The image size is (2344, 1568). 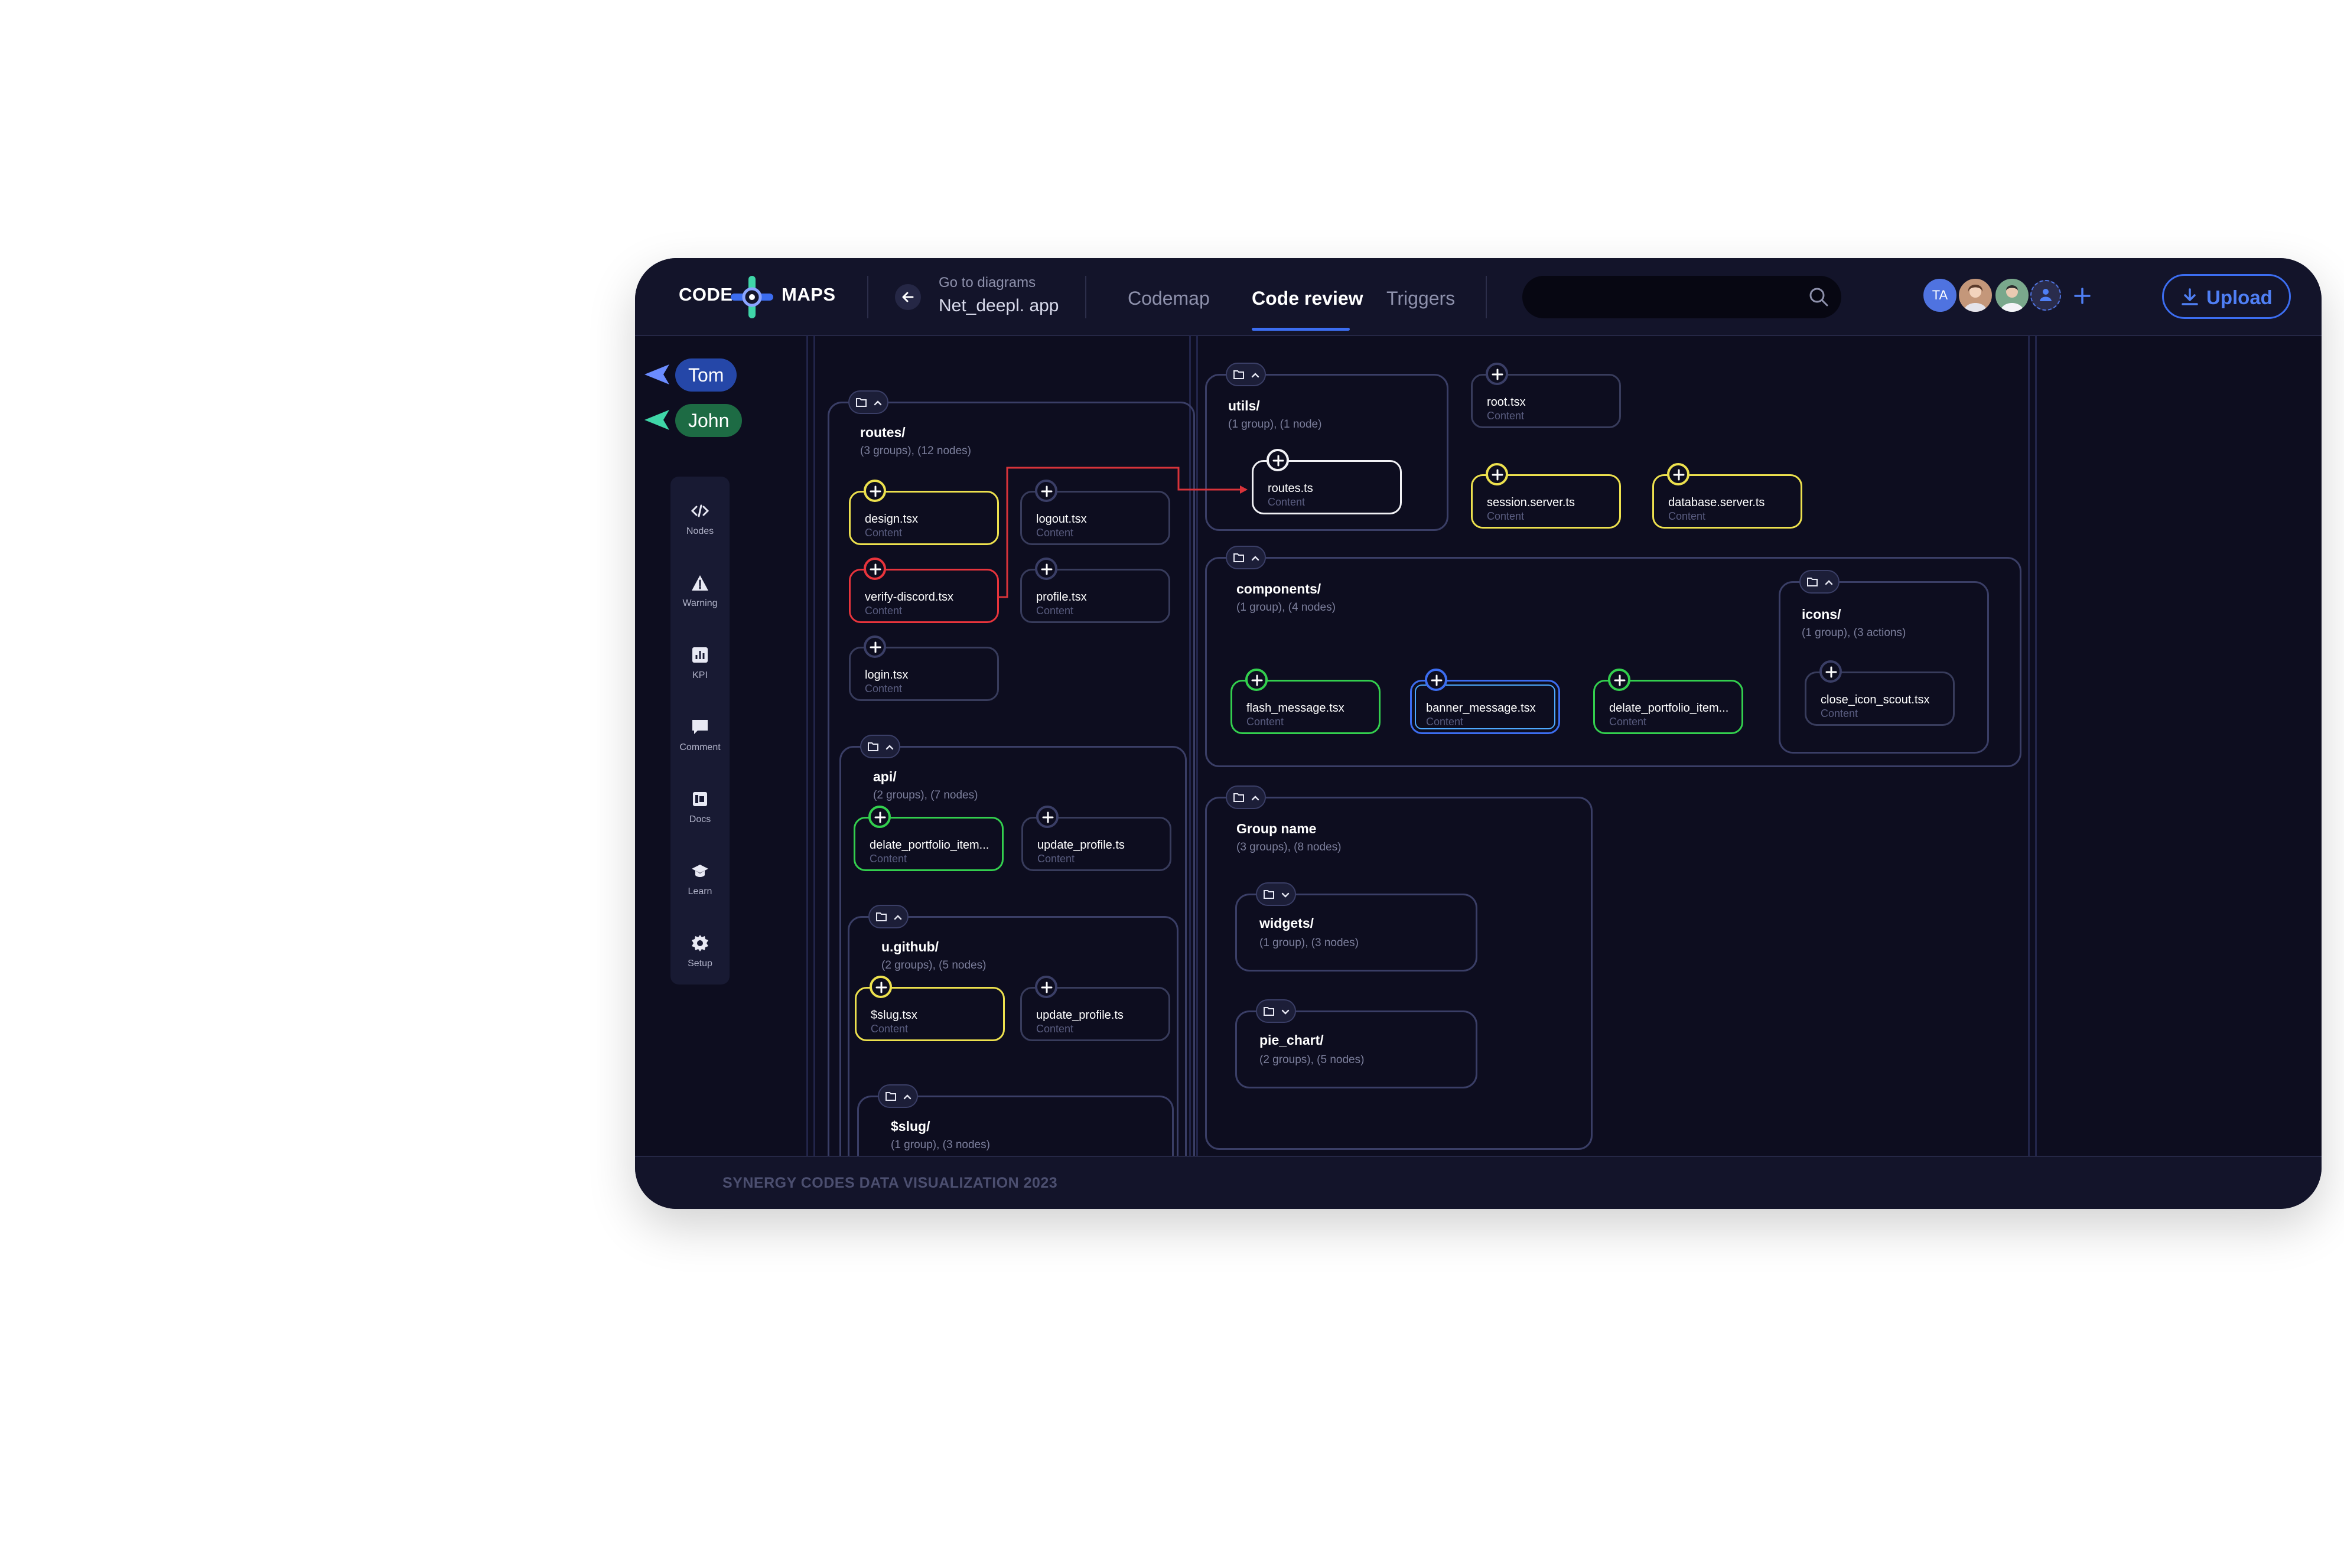 I want to click on edge-arrowhead, so click(x=1244, y=489).